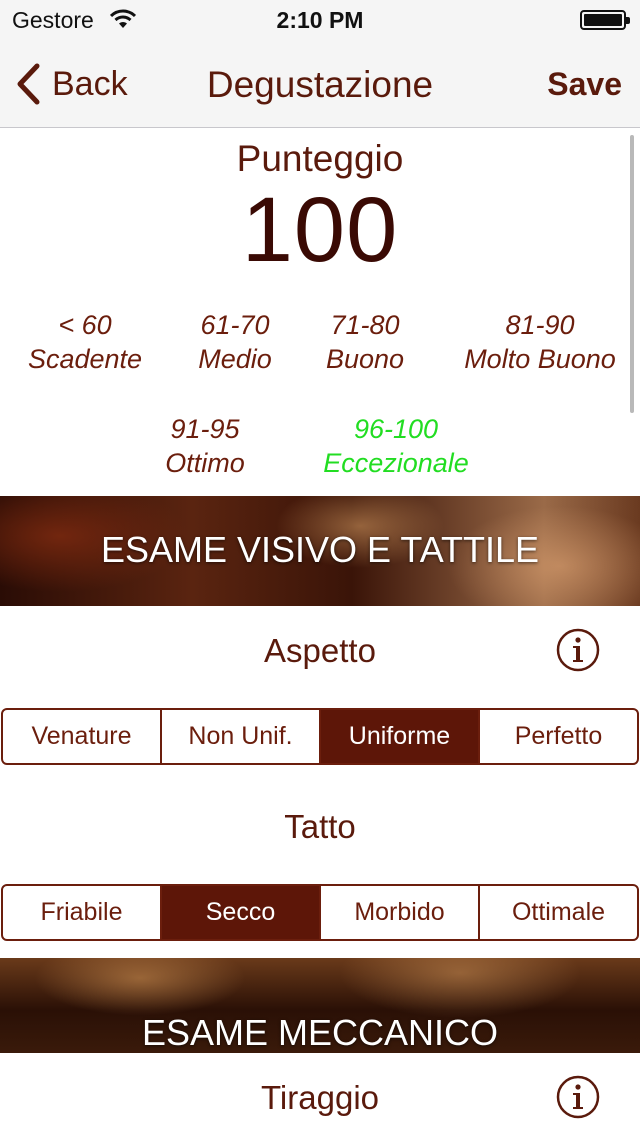  I want to click on aspetto-option-perfetto: Perfetto, so click(558, 736).